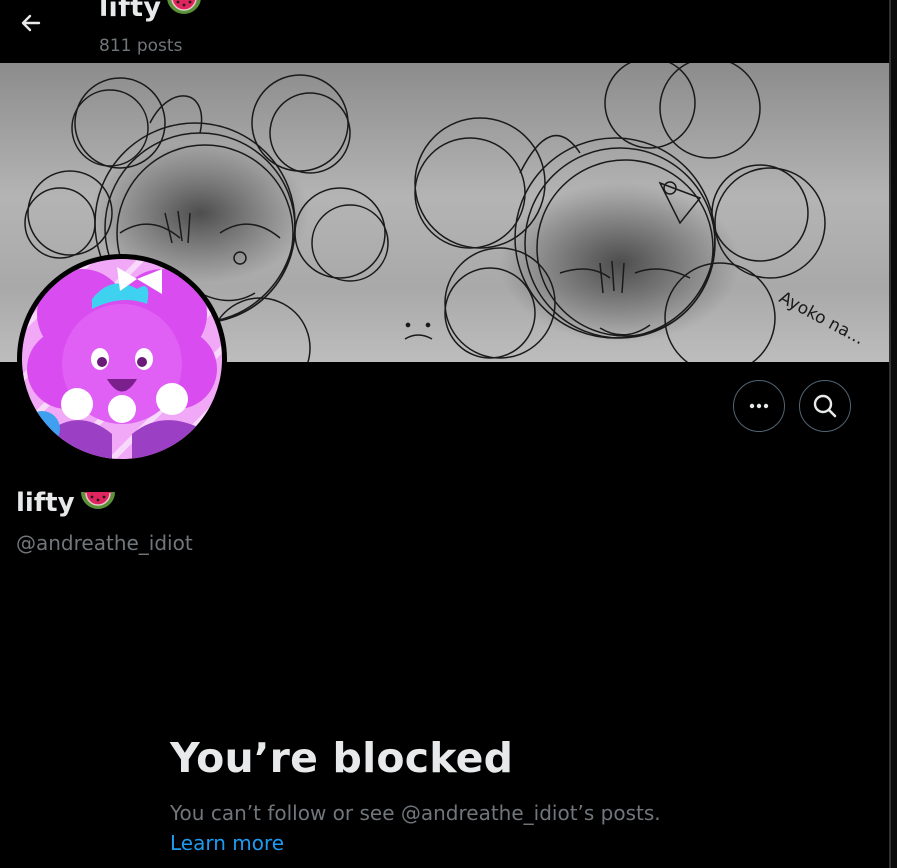 This screenshot has height=868, width=897. I want to click on avatar-image, so click(122, 359).